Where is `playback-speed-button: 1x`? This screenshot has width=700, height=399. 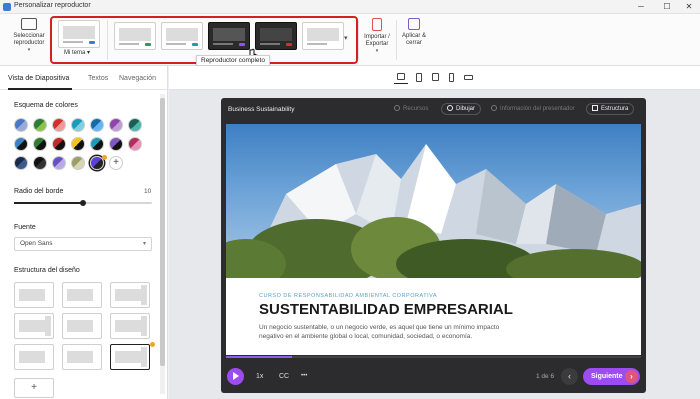 playback-speed-button: 1x is located at coordinates (259, 376).